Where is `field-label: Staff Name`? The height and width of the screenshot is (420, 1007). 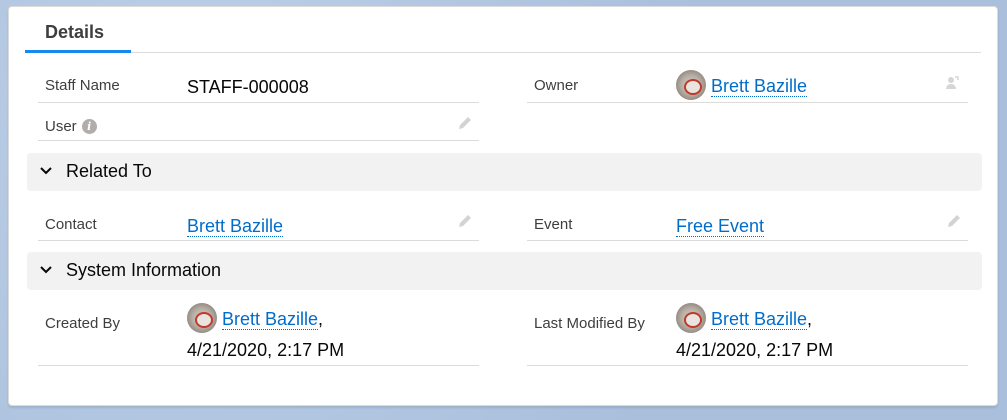 field-label: Staff Name is located at coordinates (82, 85).